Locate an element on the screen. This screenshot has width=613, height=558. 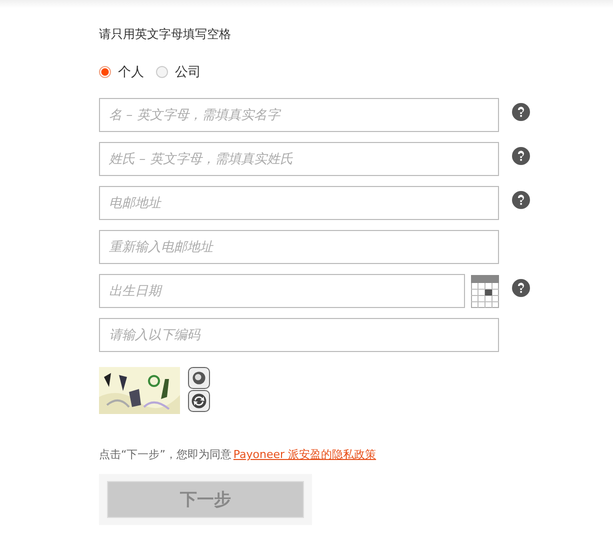
speaker-icon is located at coordinates (199, 378).